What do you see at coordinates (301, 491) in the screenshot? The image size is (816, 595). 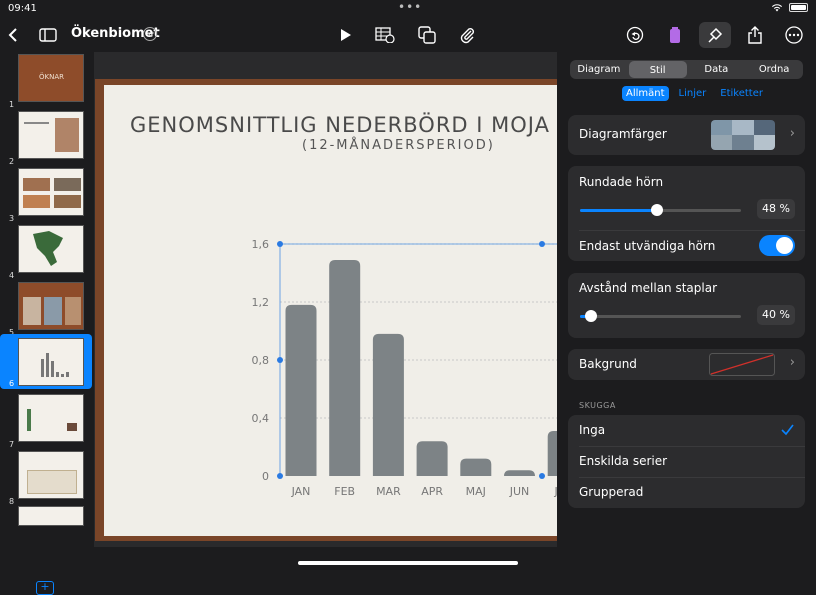 I see `x-tick-label: JAN` at bounding box center [301, 491].